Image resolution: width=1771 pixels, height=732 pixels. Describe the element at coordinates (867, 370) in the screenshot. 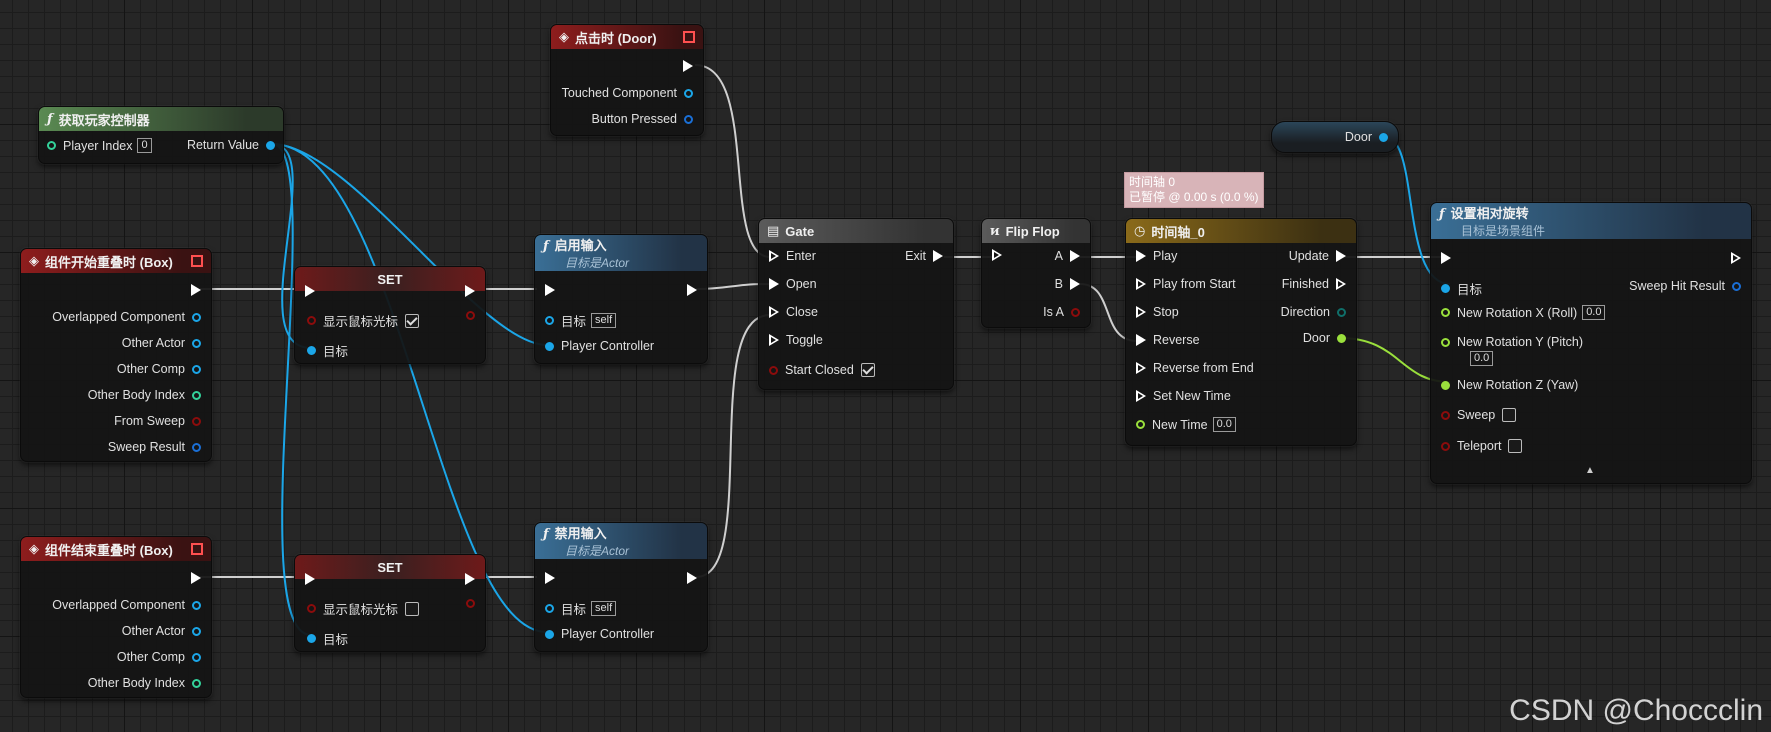

I see `start-closed-checkbox` at that location.